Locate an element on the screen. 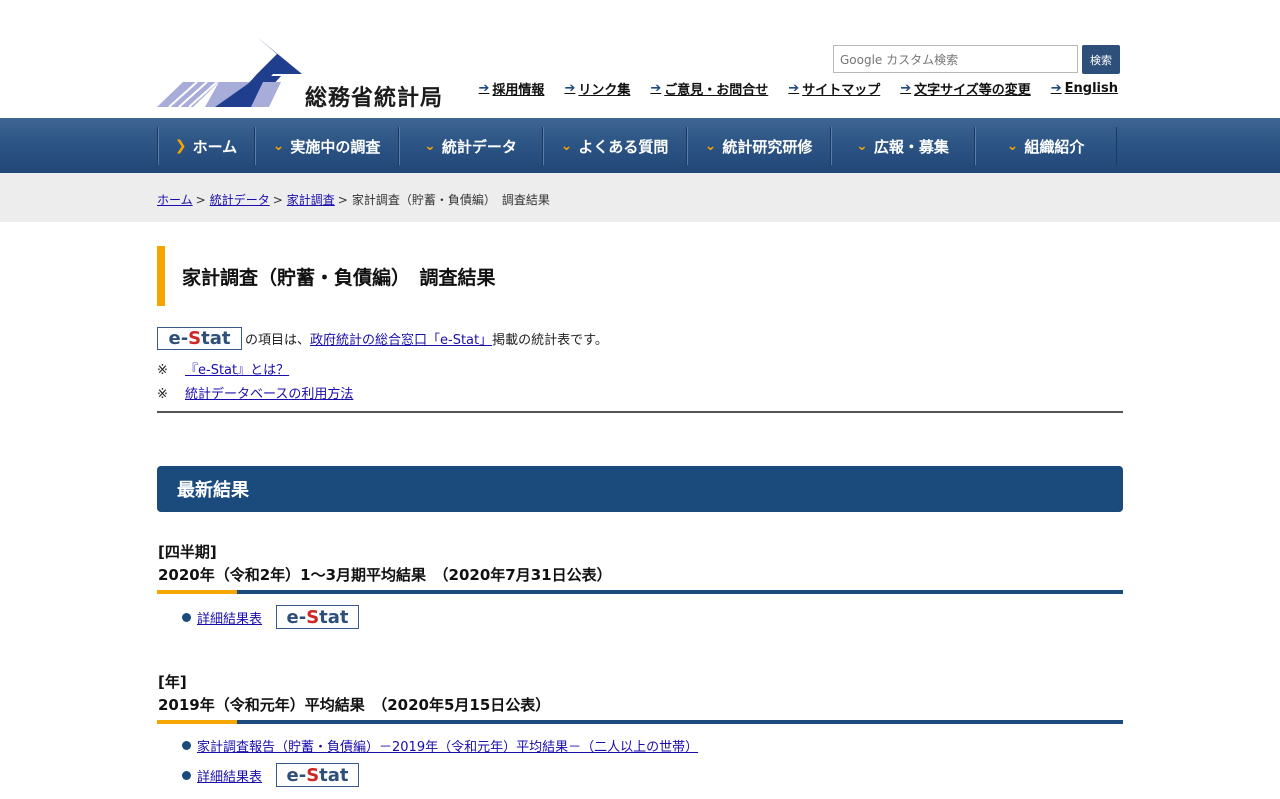 The height and width of the screenshot is (799, 1280). nav-item-surveys: ⌄ 実施中の調査 is located at coordinates (326, 146).